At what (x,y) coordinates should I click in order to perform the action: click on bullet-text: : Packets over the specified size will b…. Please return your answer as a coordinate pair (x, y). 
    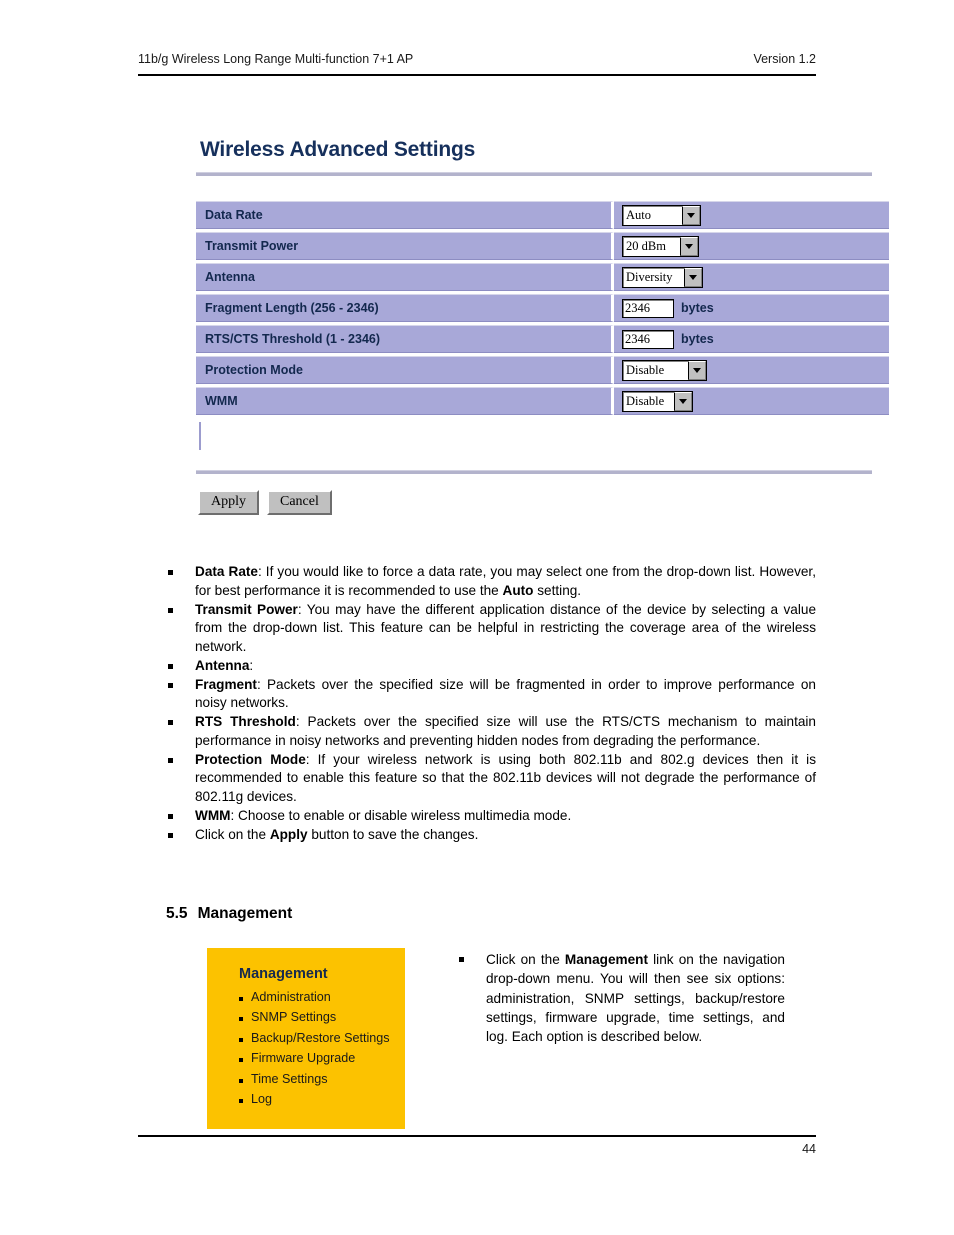
    Looking at the image, I should click on (505, 693).